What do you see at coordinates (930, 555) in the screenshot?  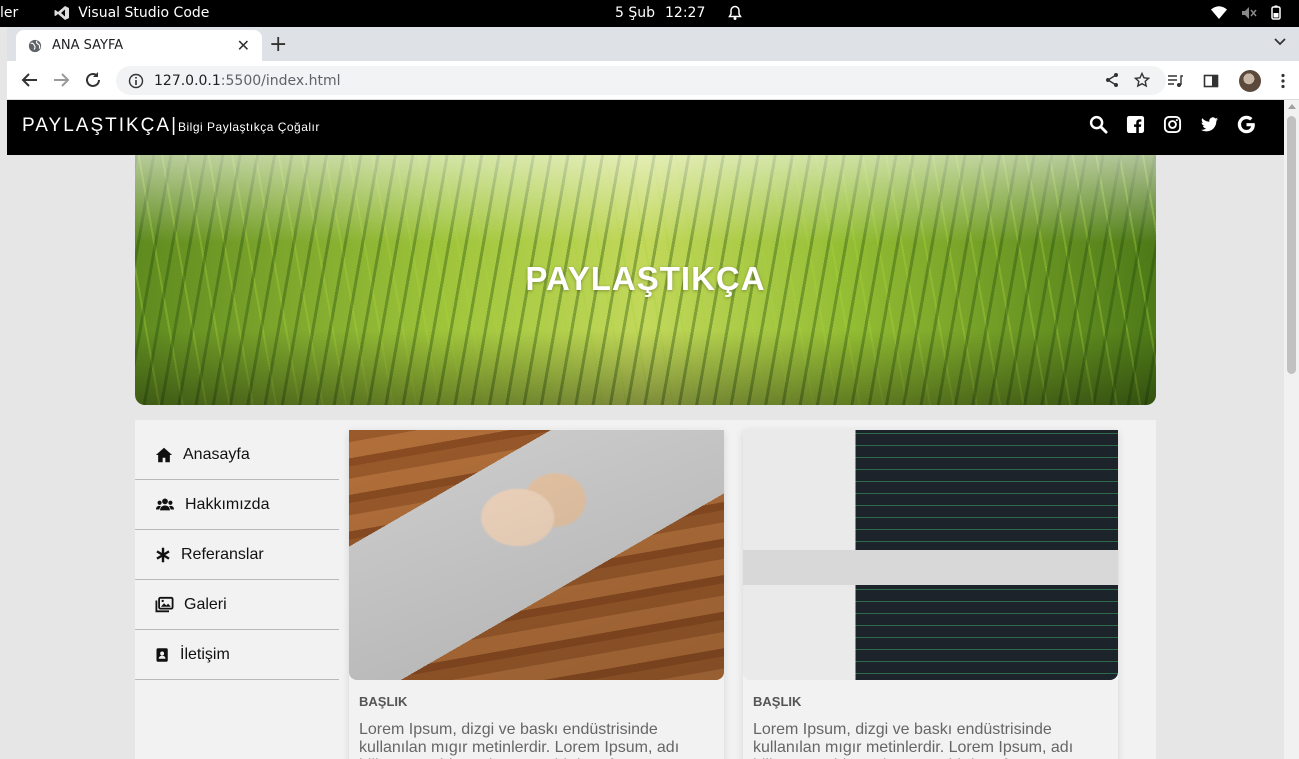 I see `card-image-code-screen` at bounding box center [930, 555].